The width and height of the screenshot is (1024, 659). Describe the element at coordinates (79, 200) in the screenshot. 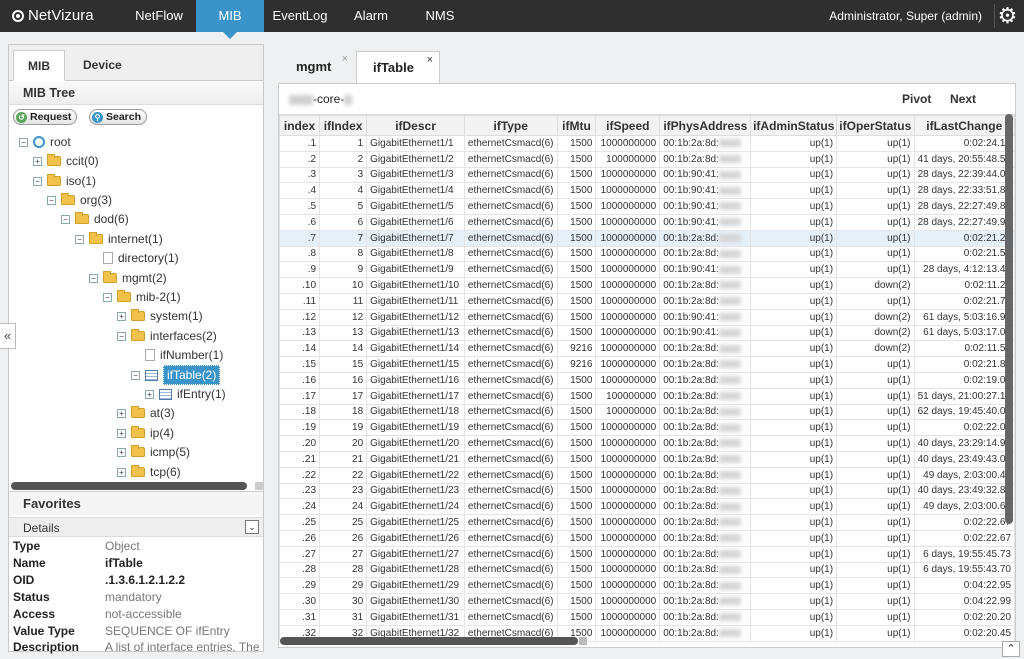

I see `tree-node-org: − org(3)` at that location.